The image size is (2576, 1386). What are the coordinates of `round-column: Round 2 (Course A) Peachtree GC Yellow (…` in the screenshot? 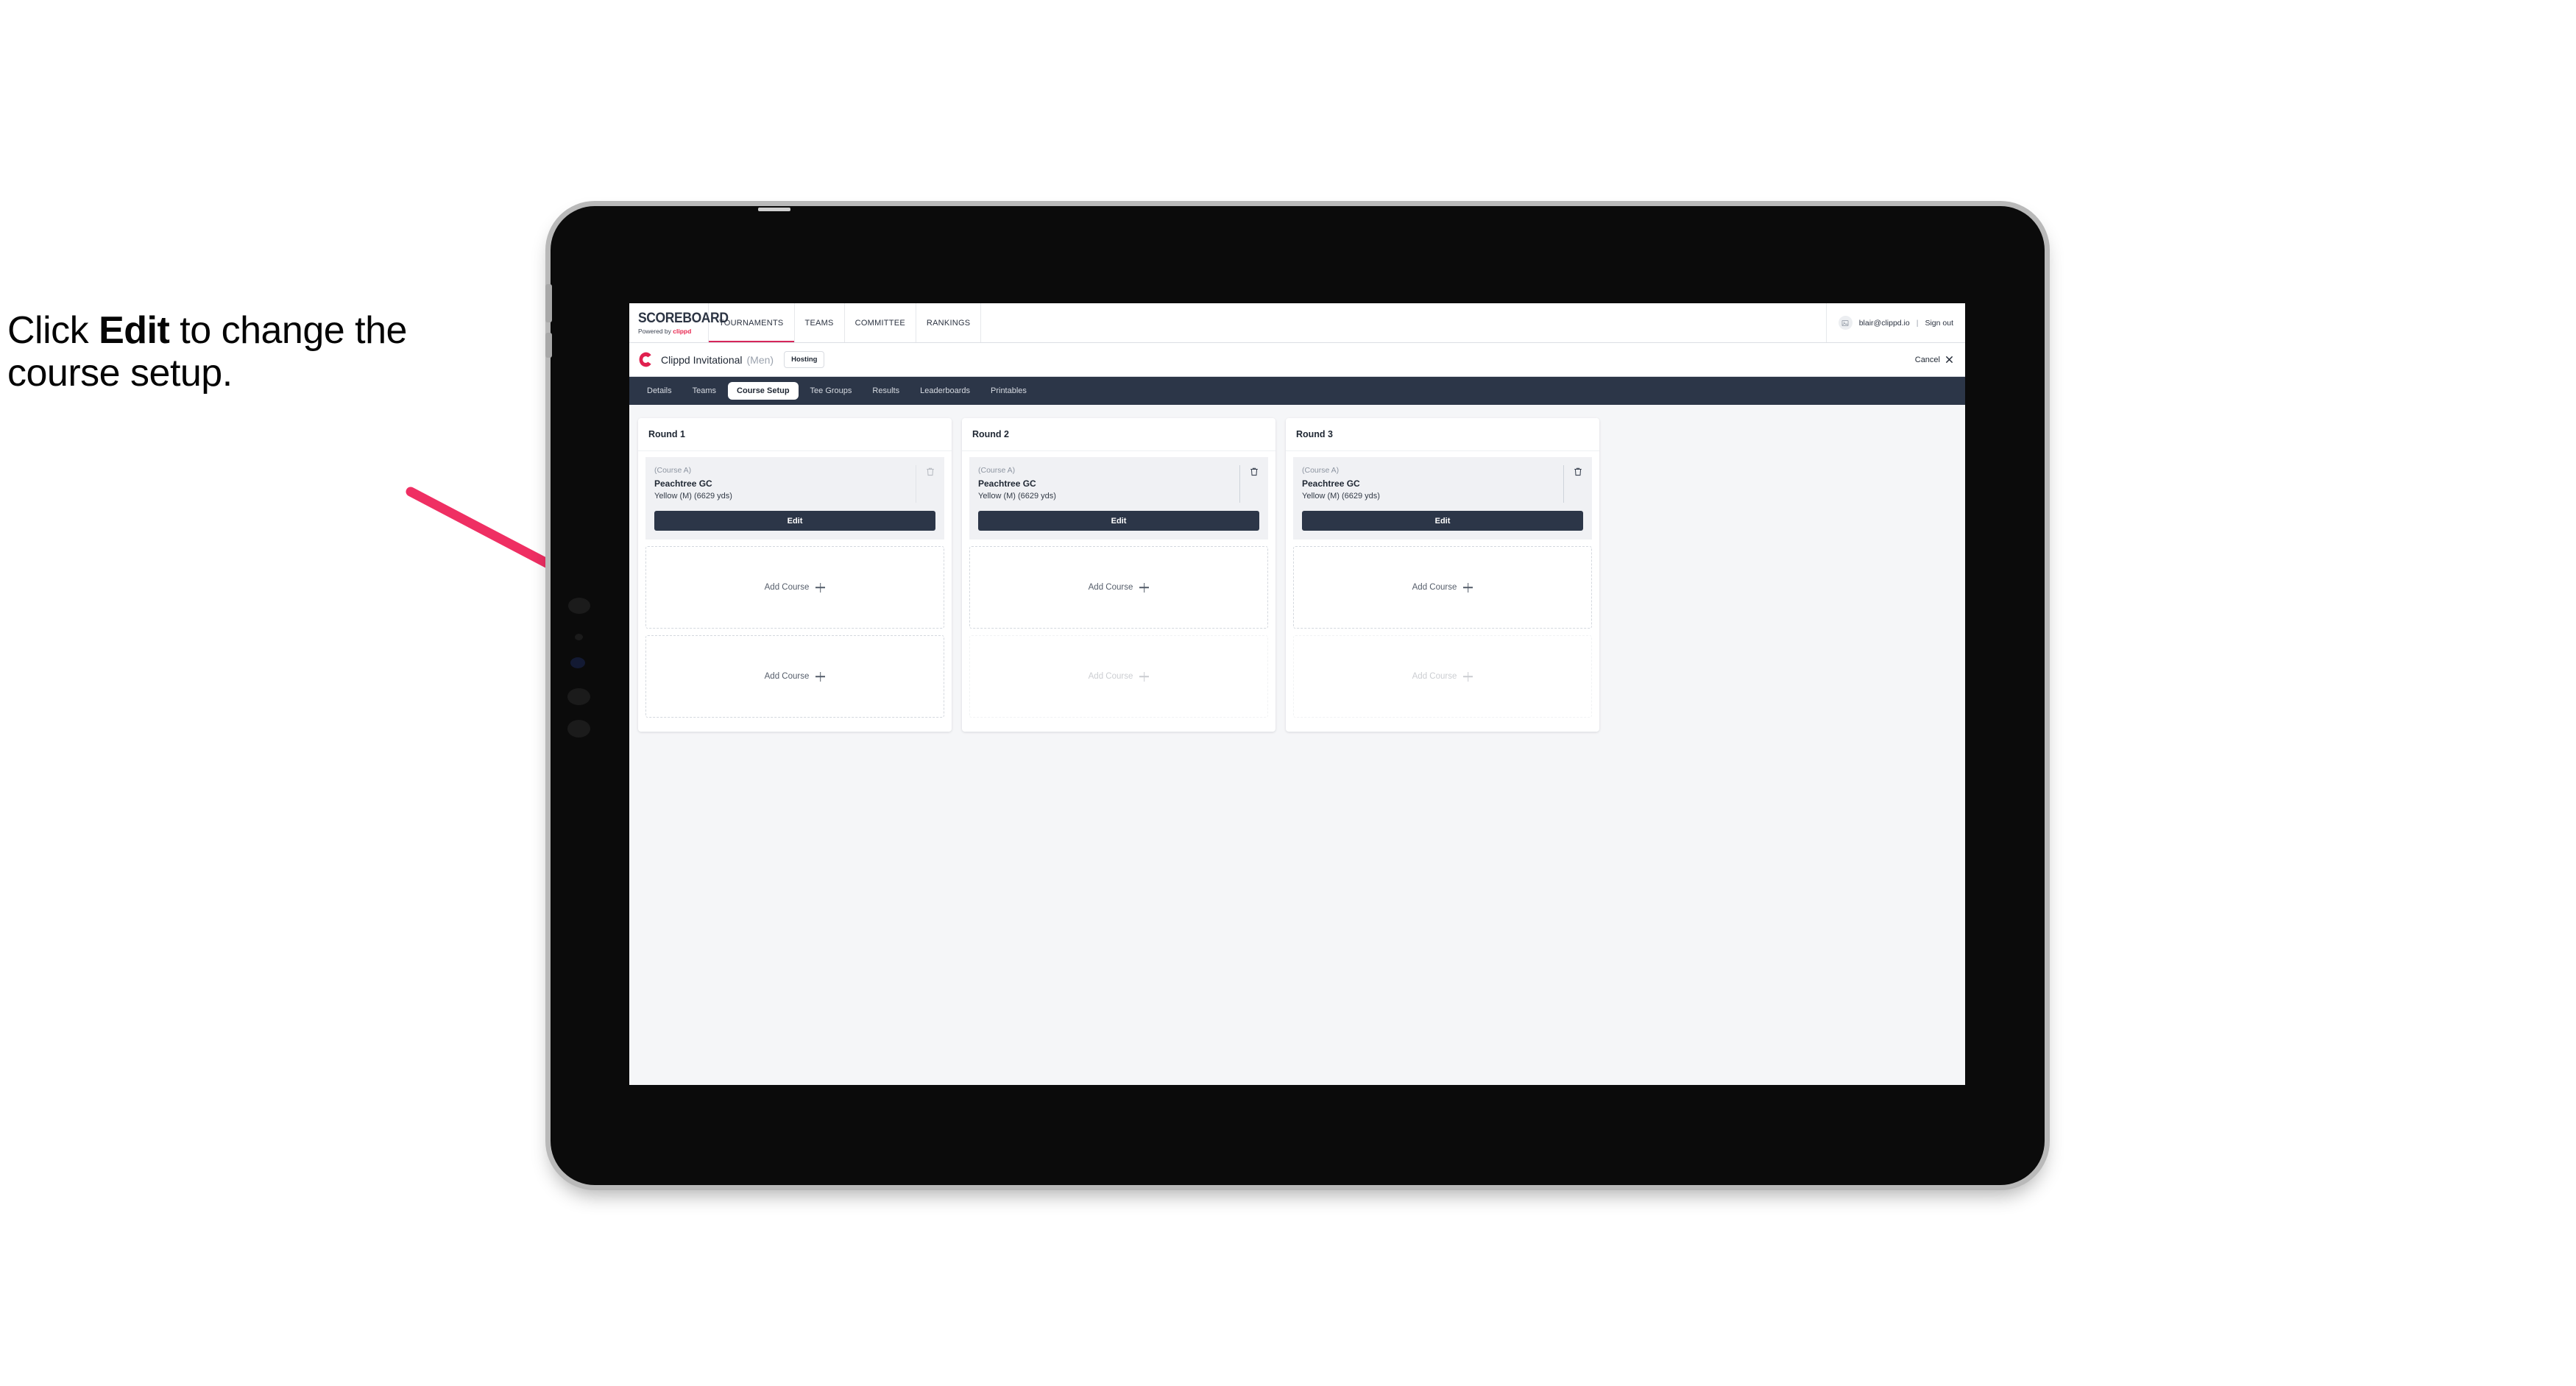 It's located at (1118, 575).